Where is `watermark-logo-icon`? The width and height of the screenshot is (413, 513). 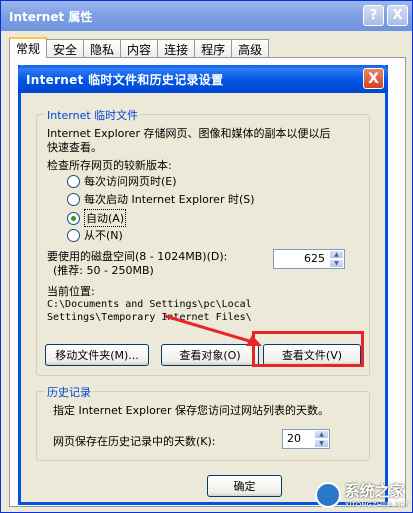
watermark-logo-icon is located at coordinates (327, 494).